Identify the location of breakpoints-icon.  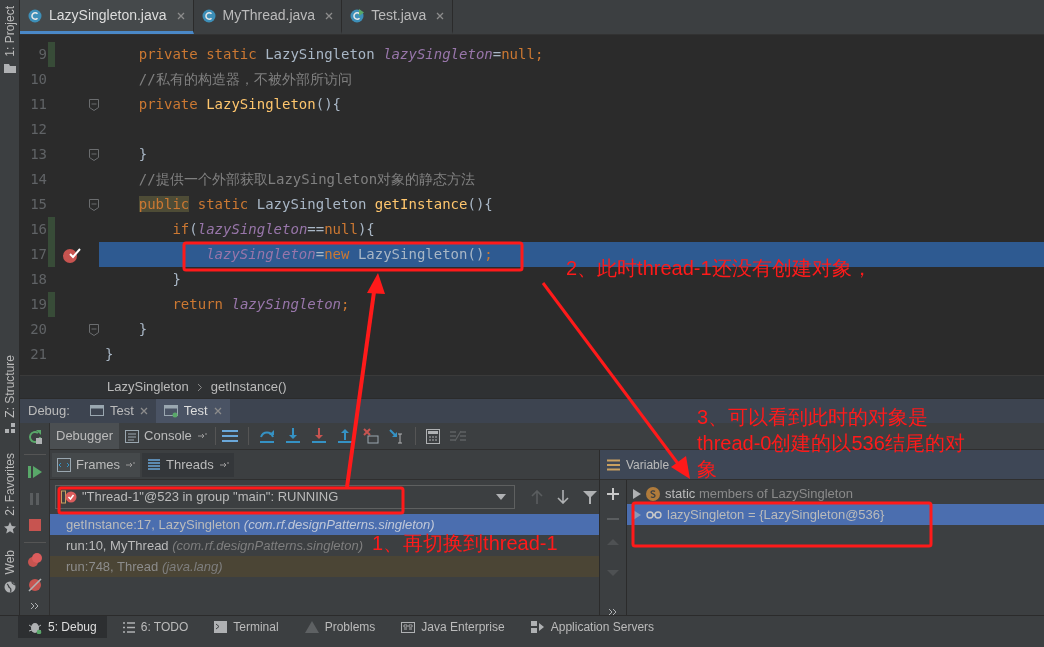
(34, 559).